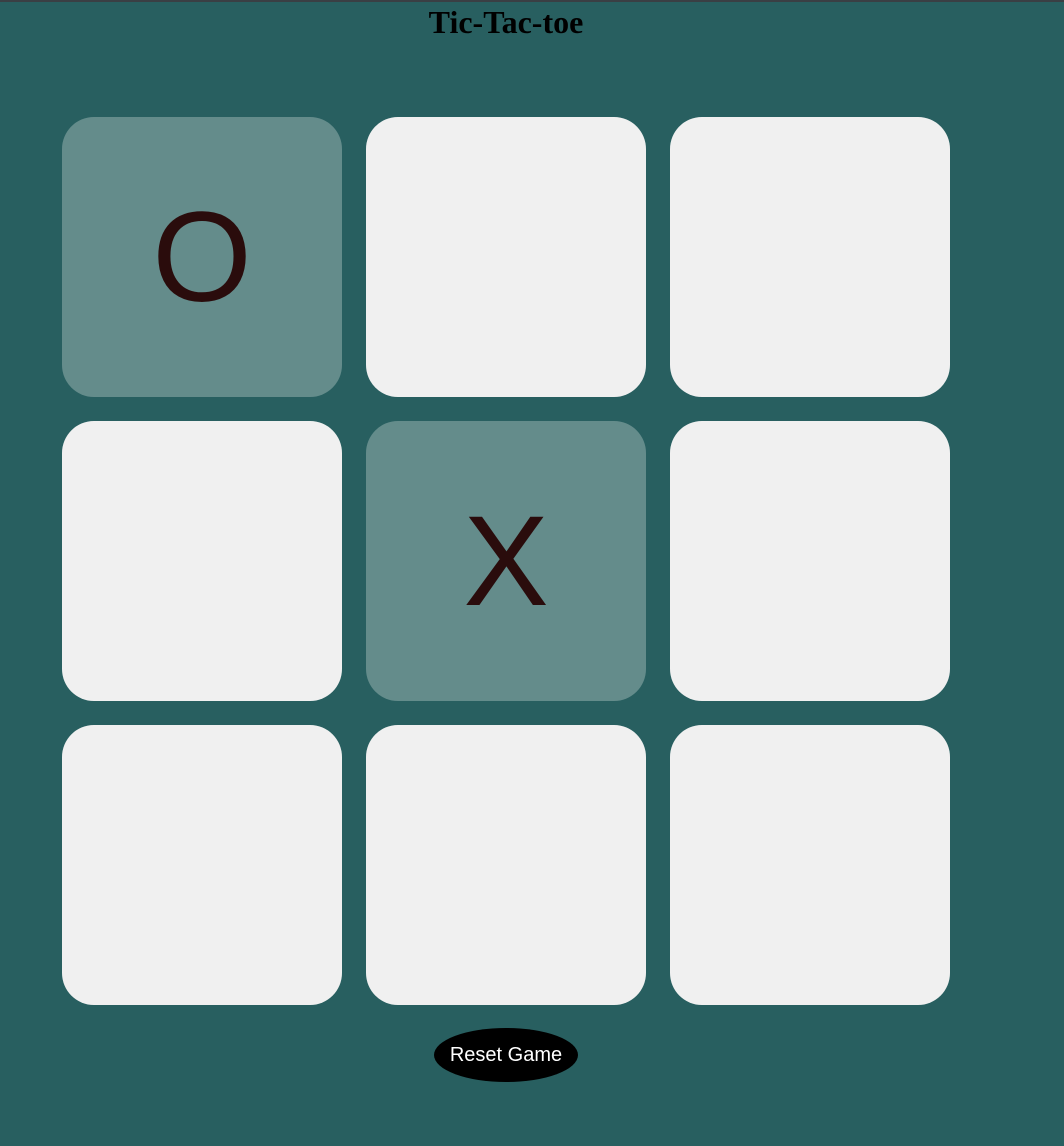 The image size is (1064, 1146). What do you see at coordinates (506, 22) in the screenshot?
I see `page-title: Tic-Tac-toe` at bounding box center [506, 22].